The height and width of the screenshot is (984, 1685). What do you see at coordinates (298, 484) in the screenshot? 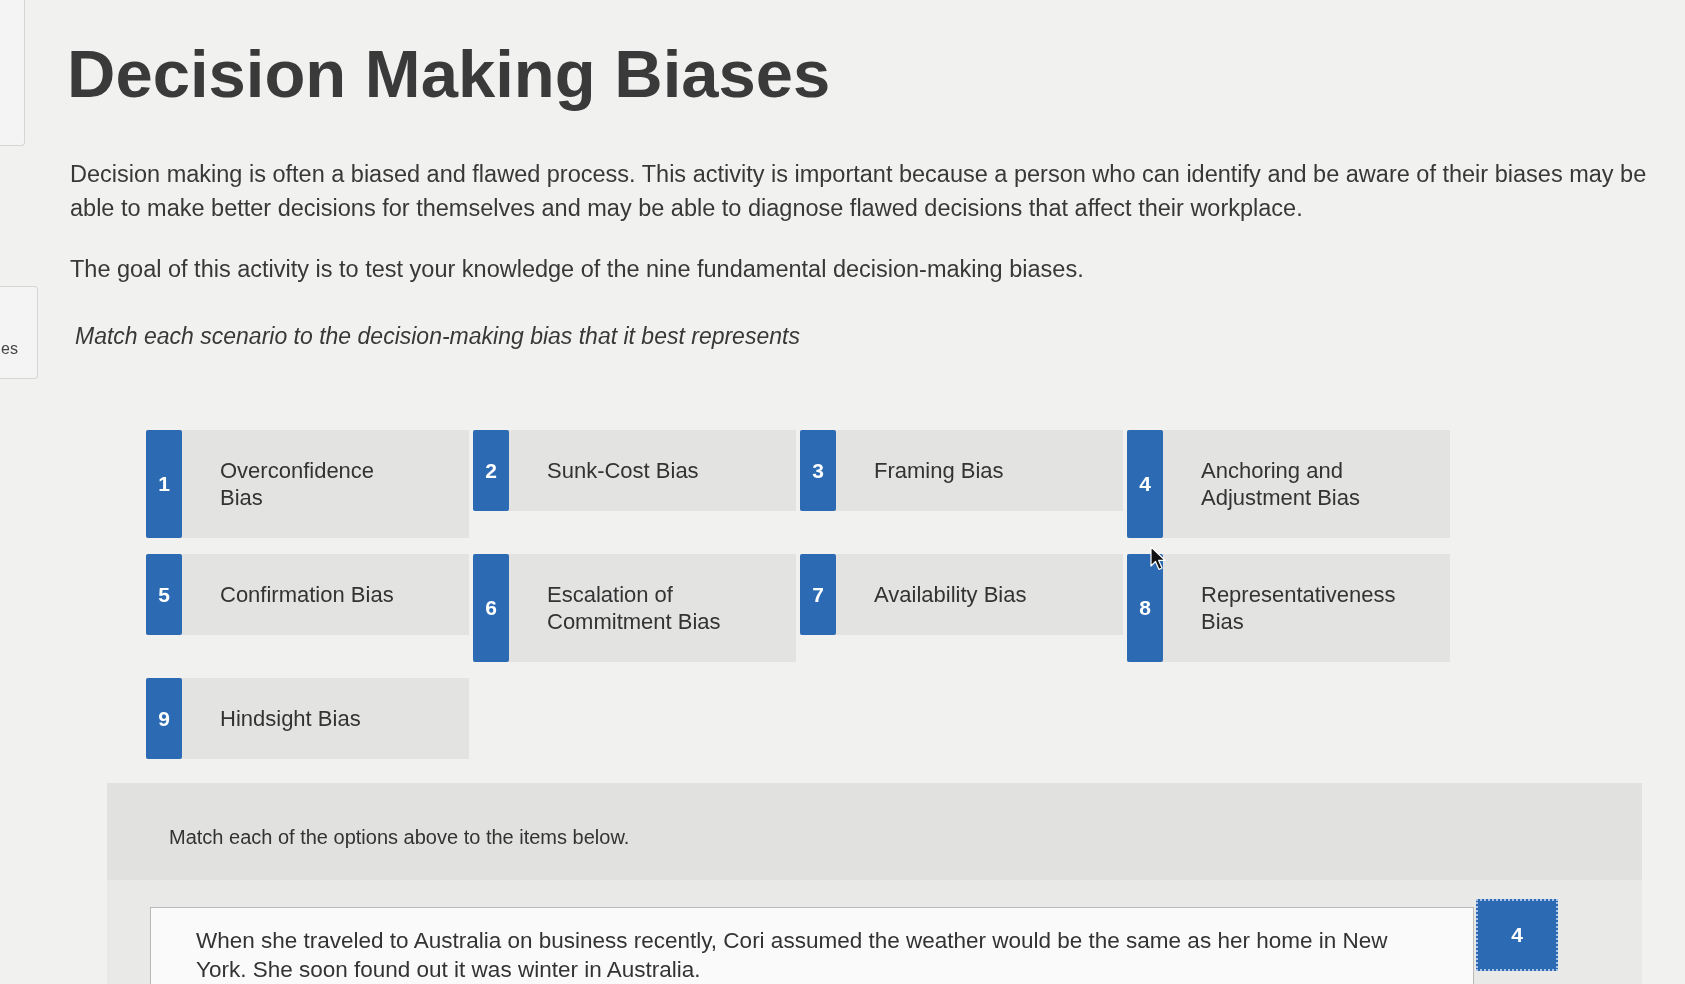
I see `option-label: Overconfidence Bias` at bounding box center [298, 484].